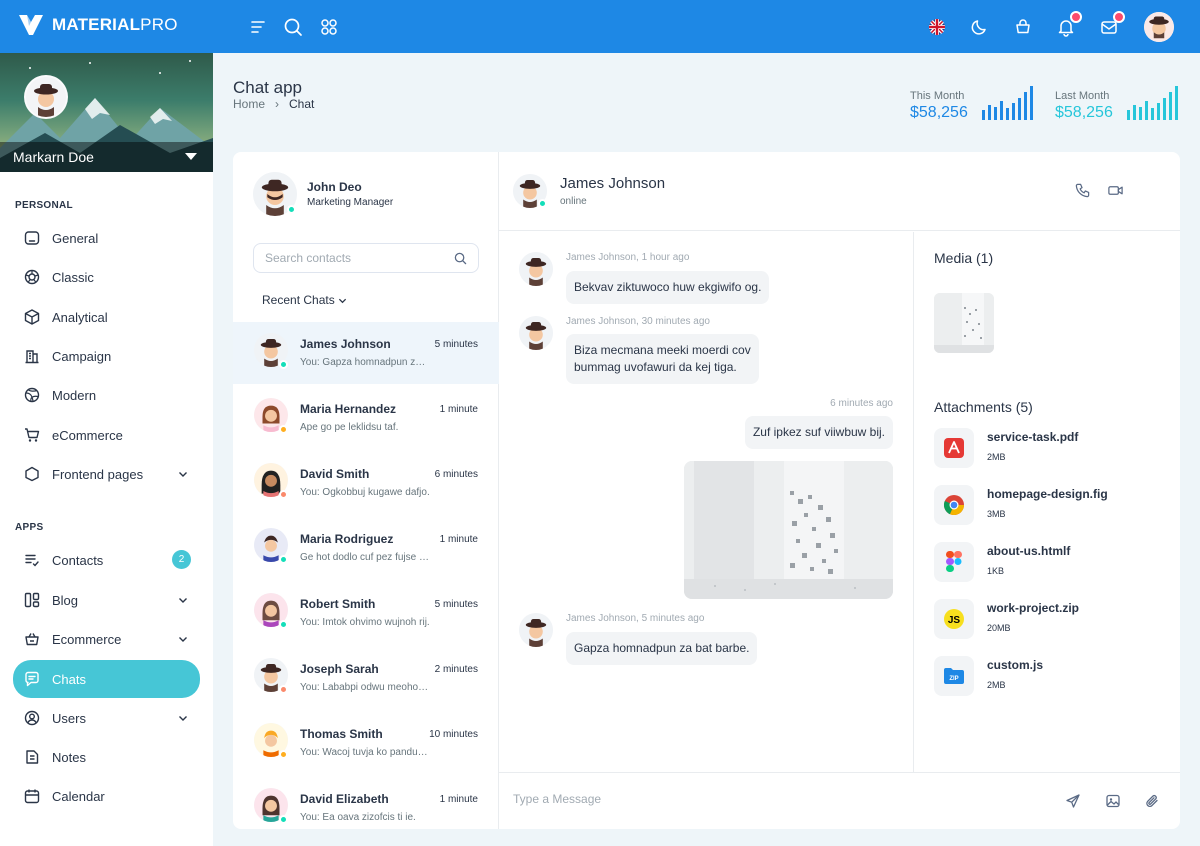  Describe the element at coordinates (1115, 190) in the screenshot. I see `video-call-icon` at that location.